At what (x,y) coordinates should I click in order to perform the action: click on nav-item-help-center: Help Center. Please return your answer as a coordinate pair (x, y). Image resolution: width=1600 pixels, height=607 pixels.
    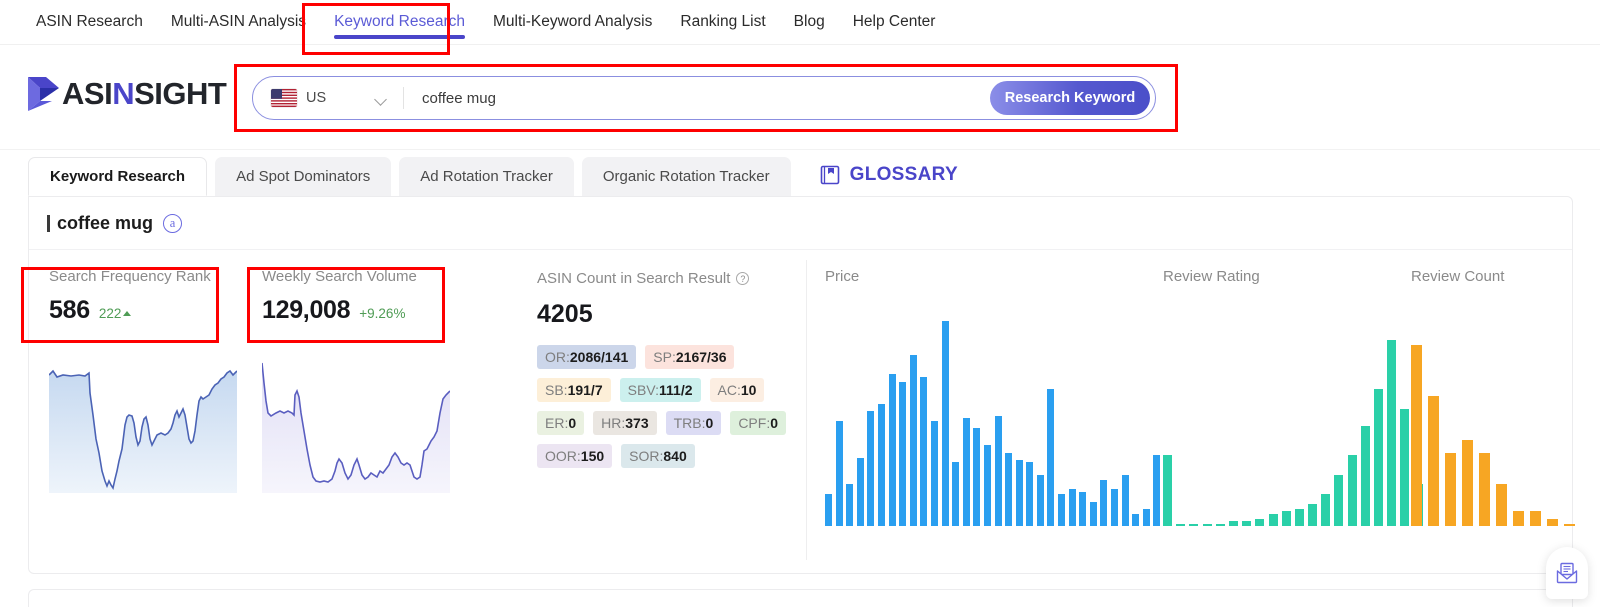
    Looking at the image, I should click on (894, 22).